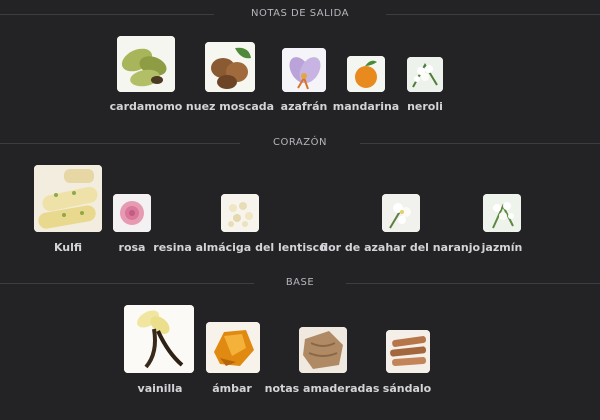 This screenshot has height=420, width=600. What do you see at coordinates (132, 213) in the screenshot?
I see `rose-image` at bounding box center [132, 213].